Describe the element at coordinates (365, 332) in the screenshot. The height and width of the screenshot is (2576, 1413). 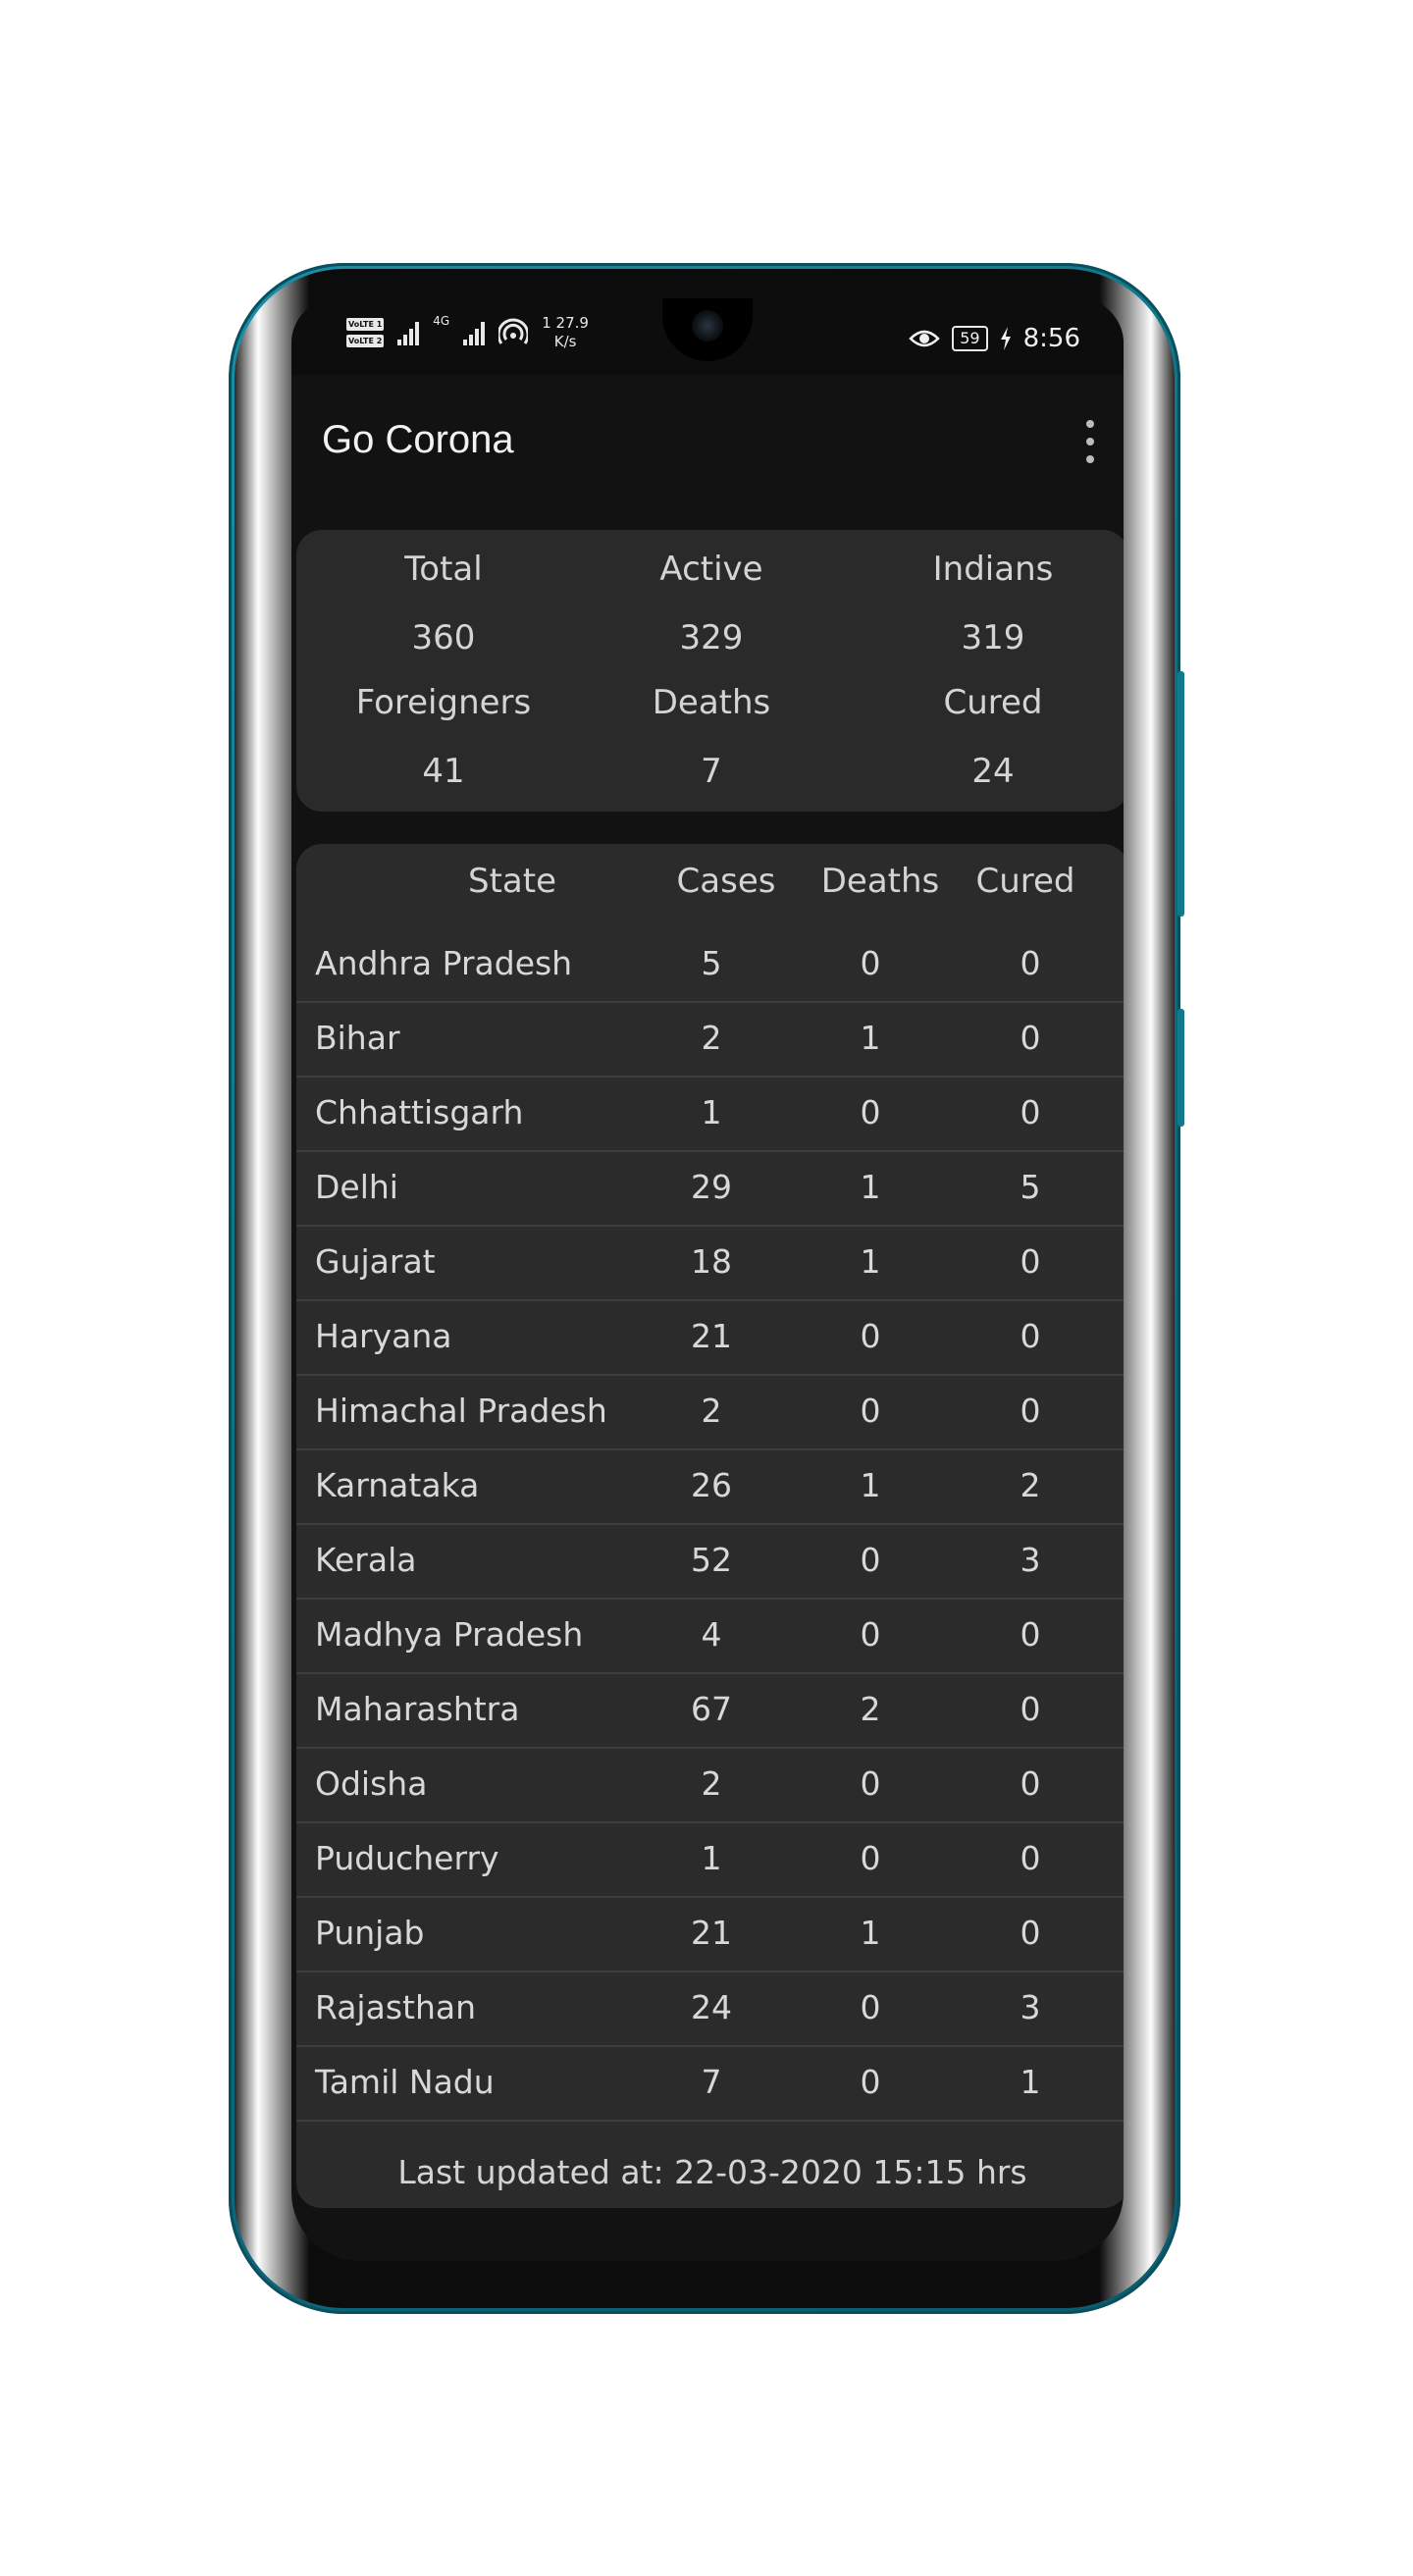
I see `volte-icons: VoLTE 1 VoLTE 2` at that location.